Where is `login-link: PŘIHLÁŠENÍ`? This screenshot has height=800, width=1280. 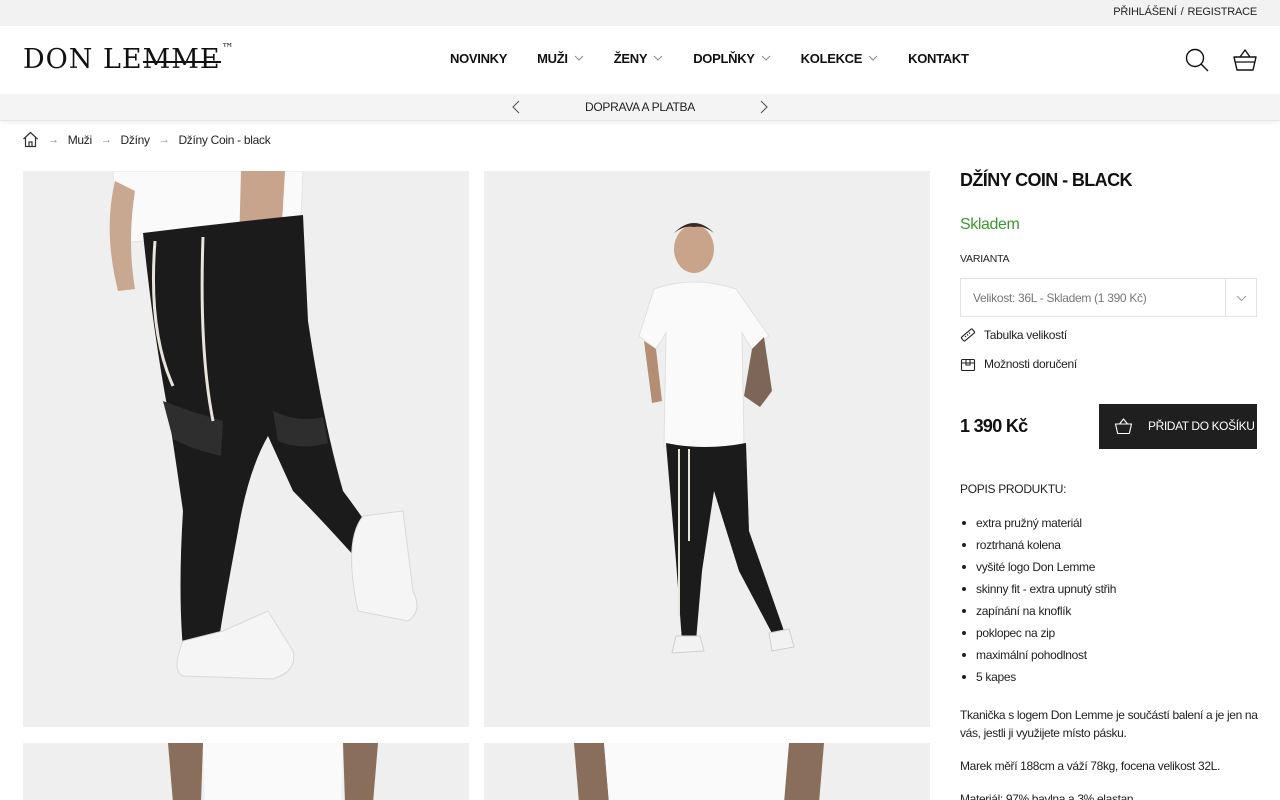 login-link: PŘIHLÁŠENÍ is located at coordinates (1145, 12).